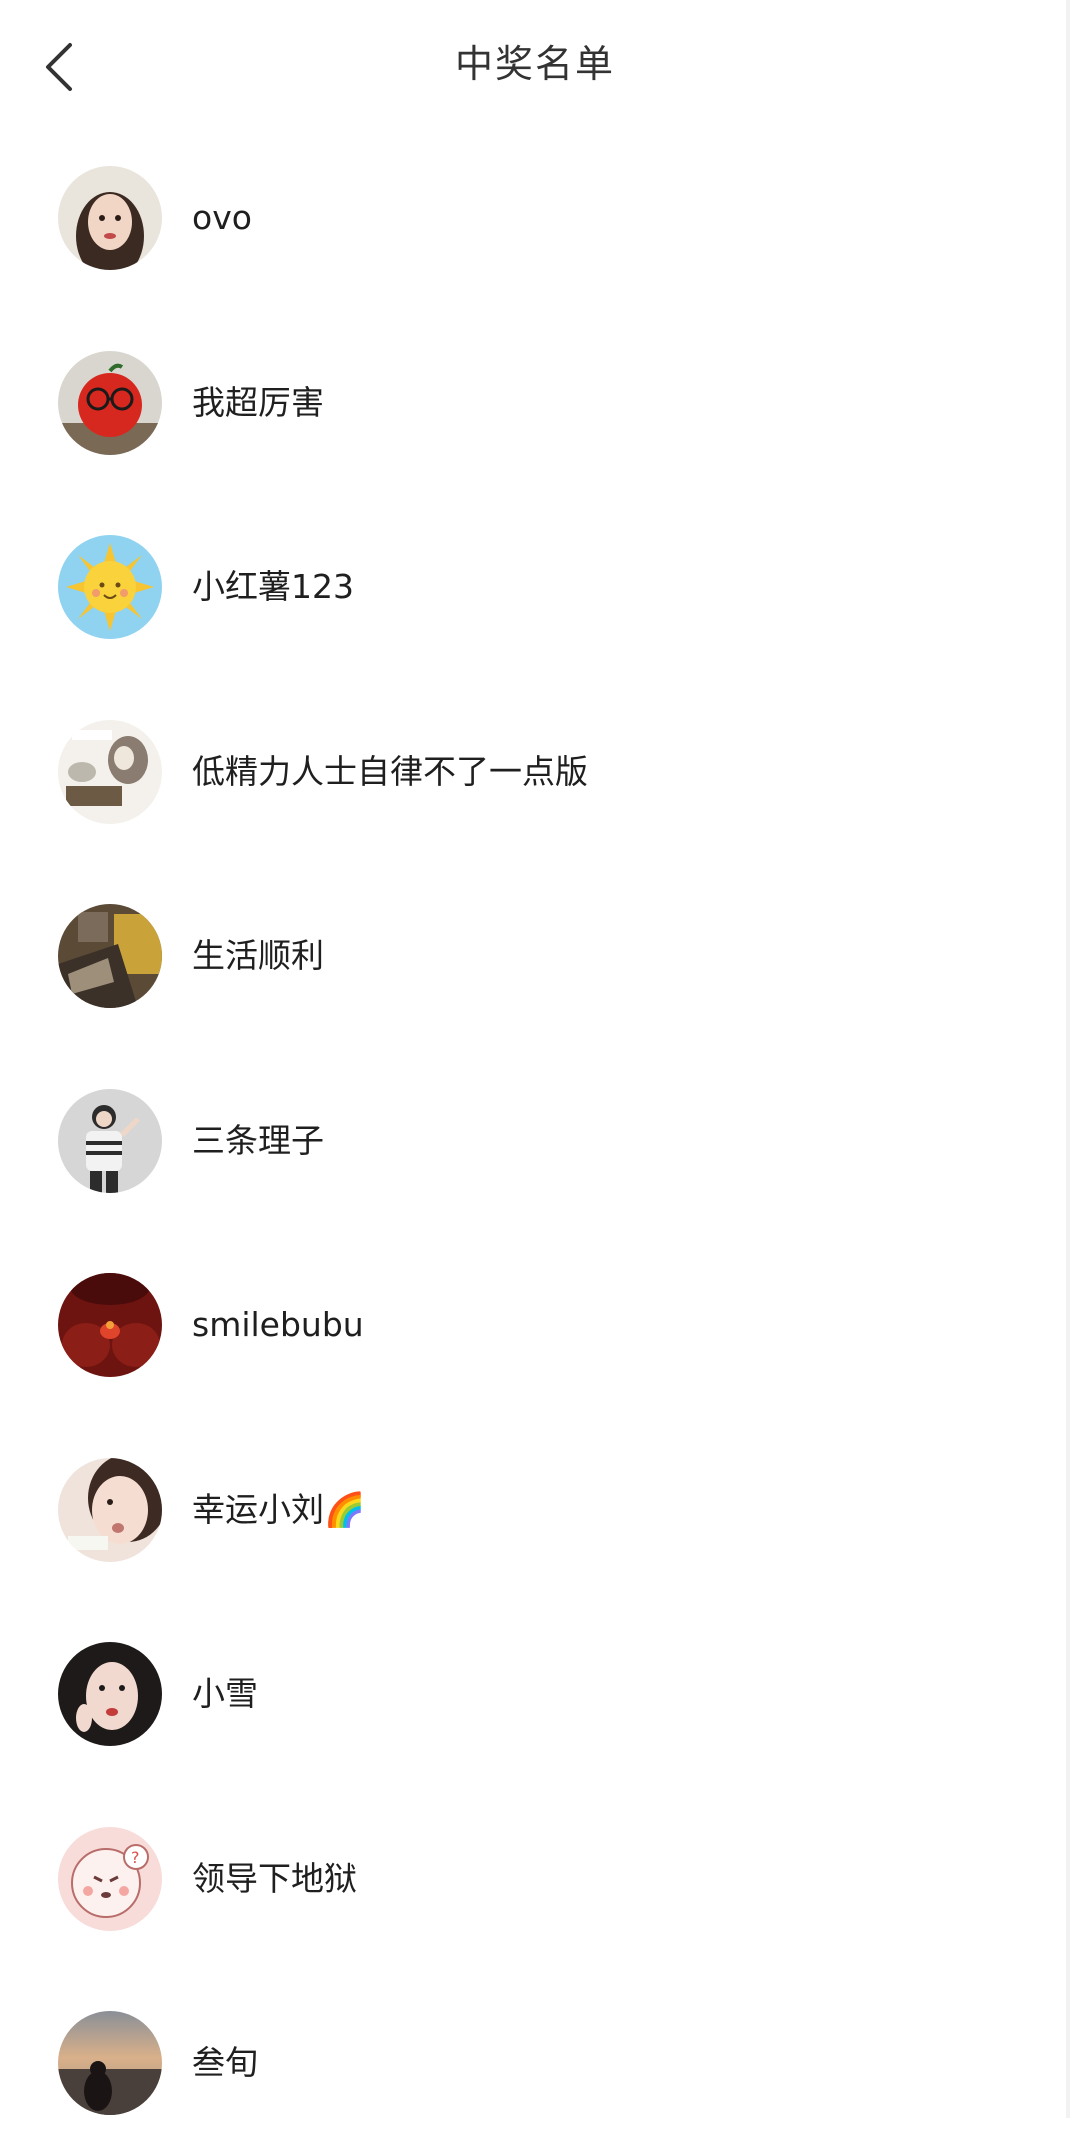  Describe the element at coordinates (273, 587) in the screenshot. I see `winner-name: 小红薯123` at that location.